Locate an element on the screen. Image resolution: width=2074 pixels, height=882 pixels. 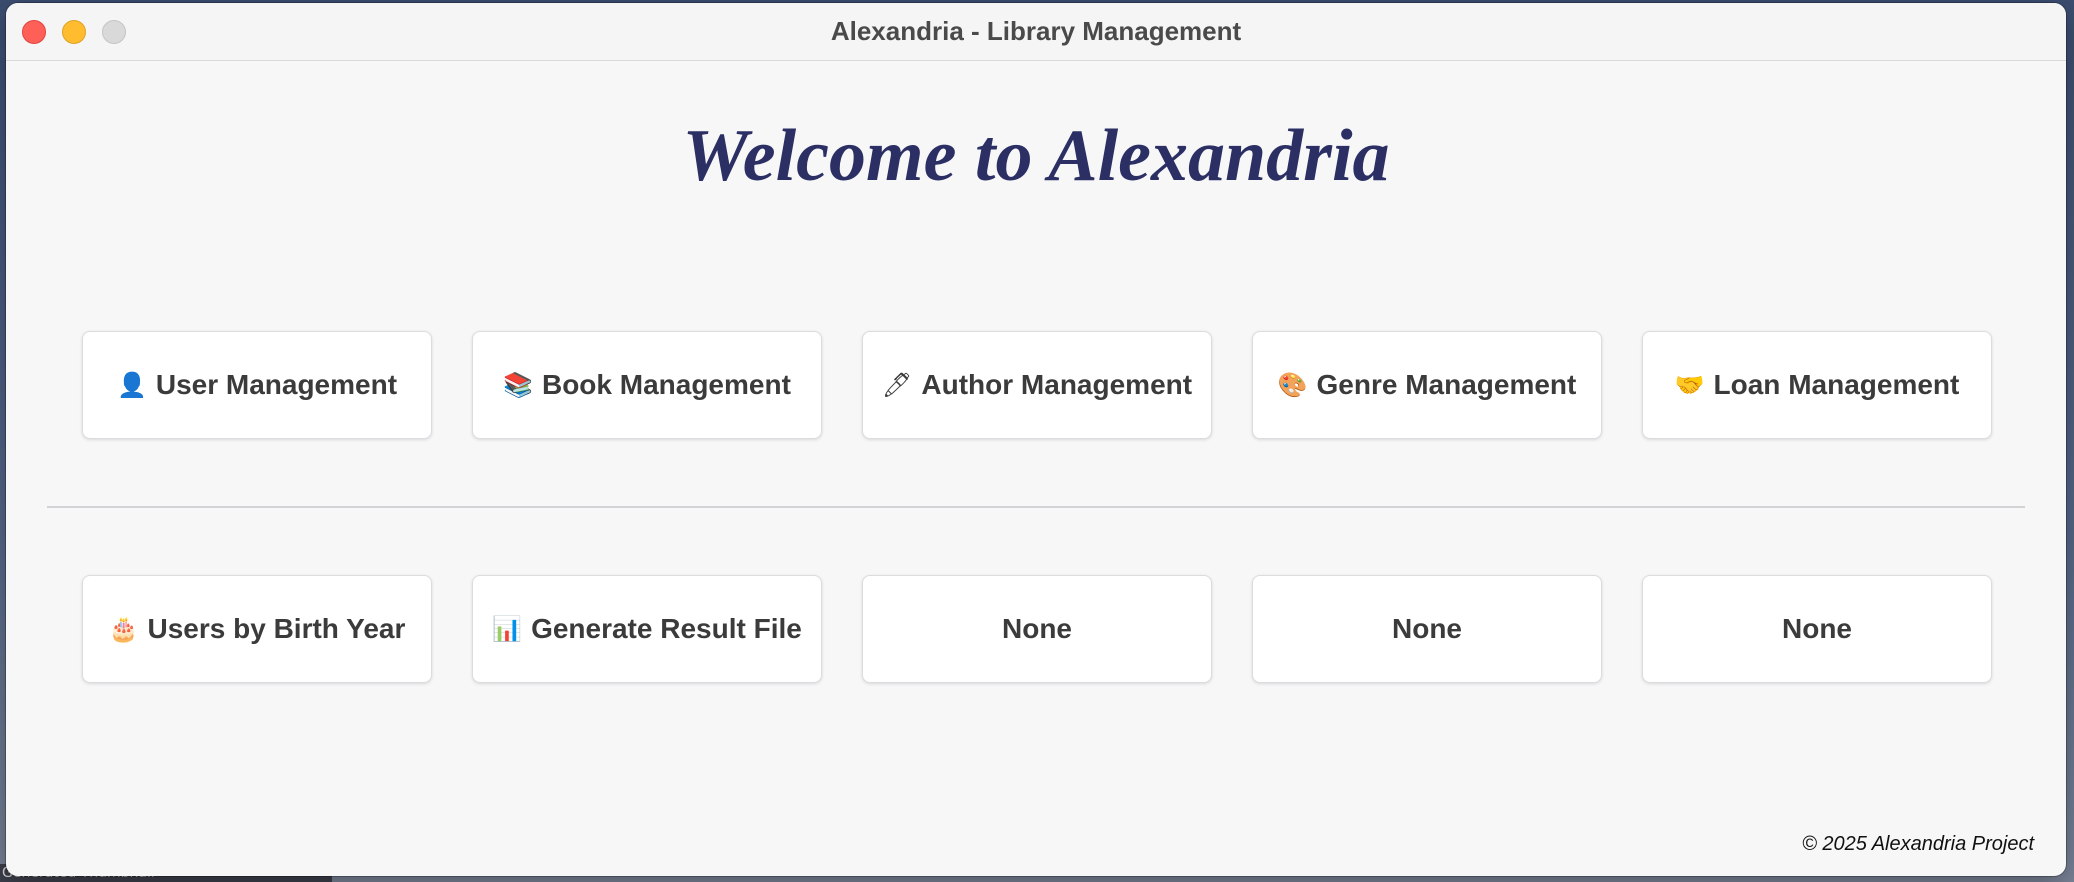
books-icon: 📚 is located at coordinates (518, 385).